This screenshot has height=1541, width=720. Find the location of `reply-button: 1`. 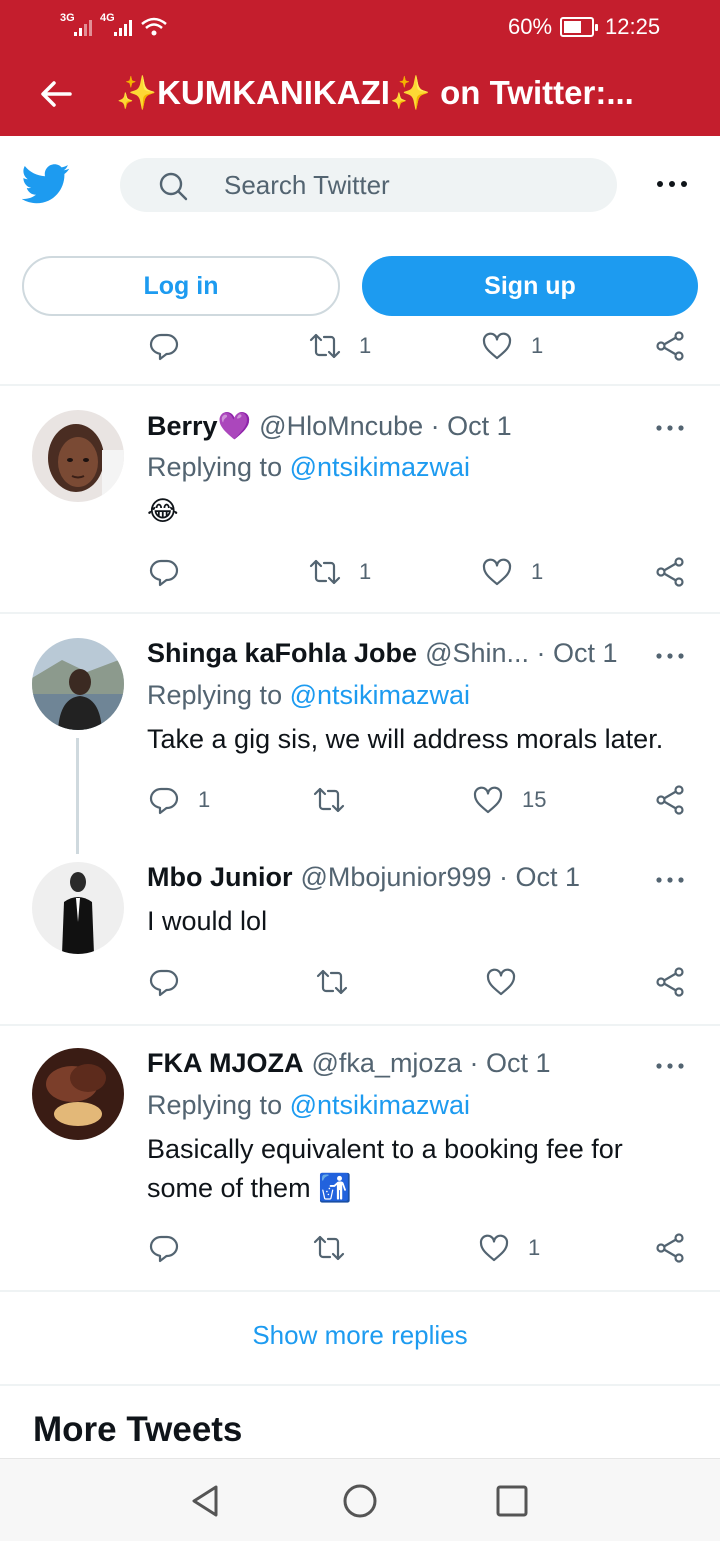

reply-button: 1 is located at coordinates (179, 800).